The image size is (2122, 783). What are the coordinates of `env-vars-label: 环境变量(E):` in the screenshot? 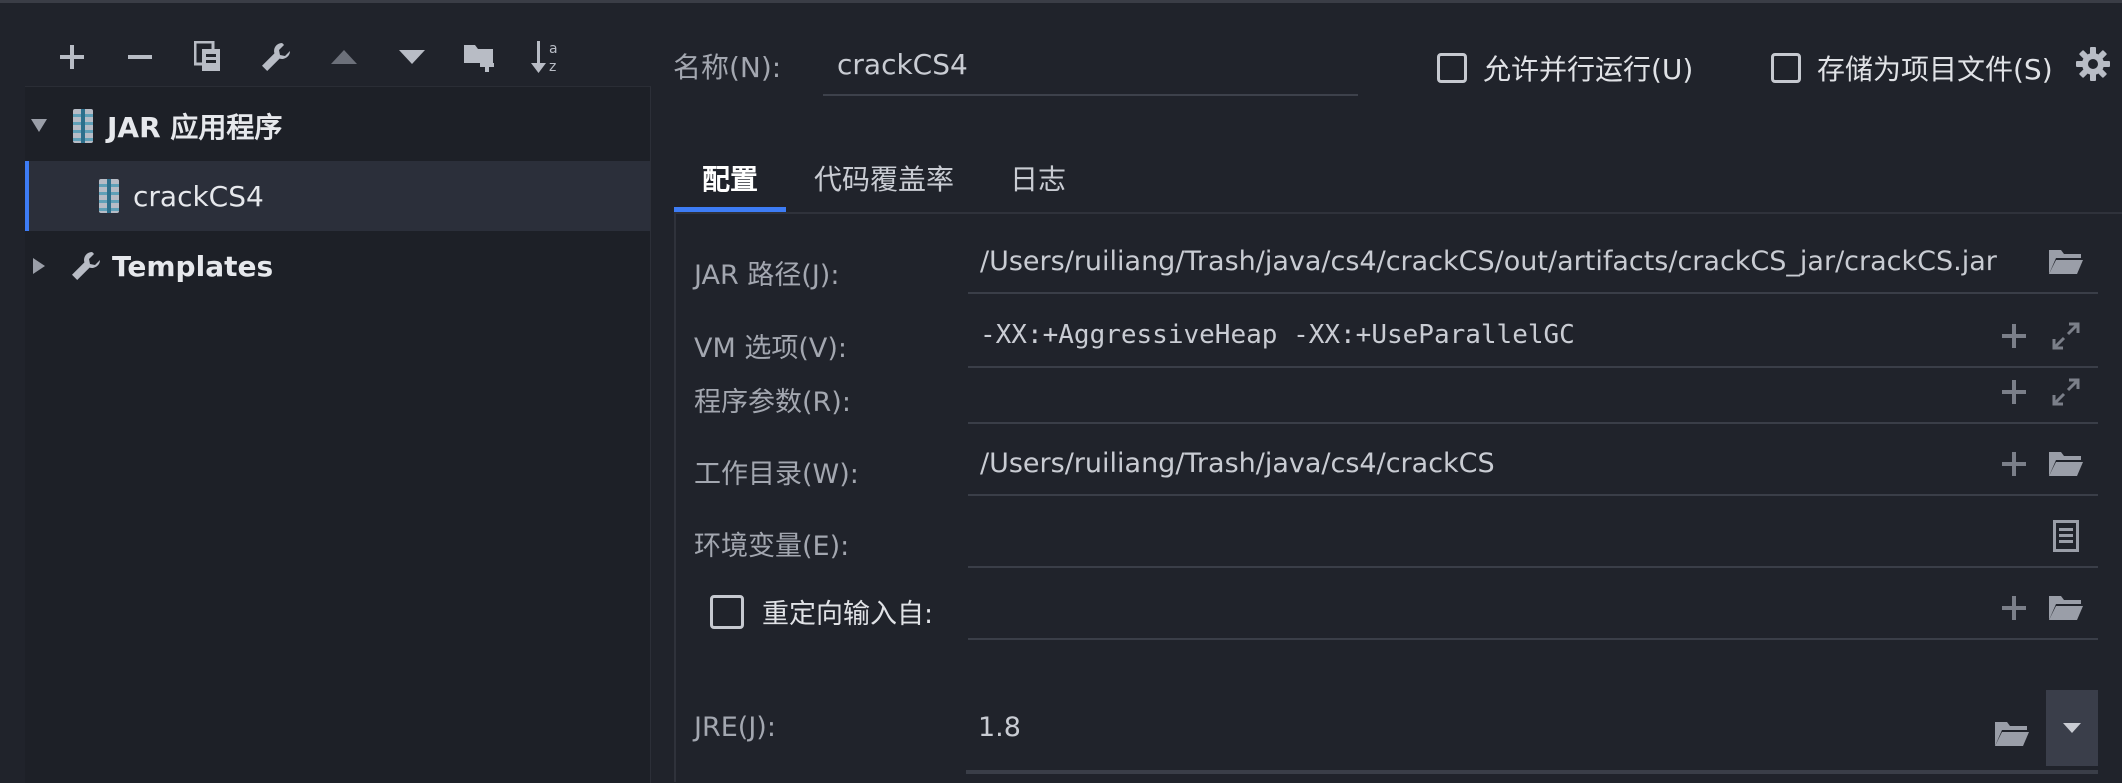 It's located at (772, 546).